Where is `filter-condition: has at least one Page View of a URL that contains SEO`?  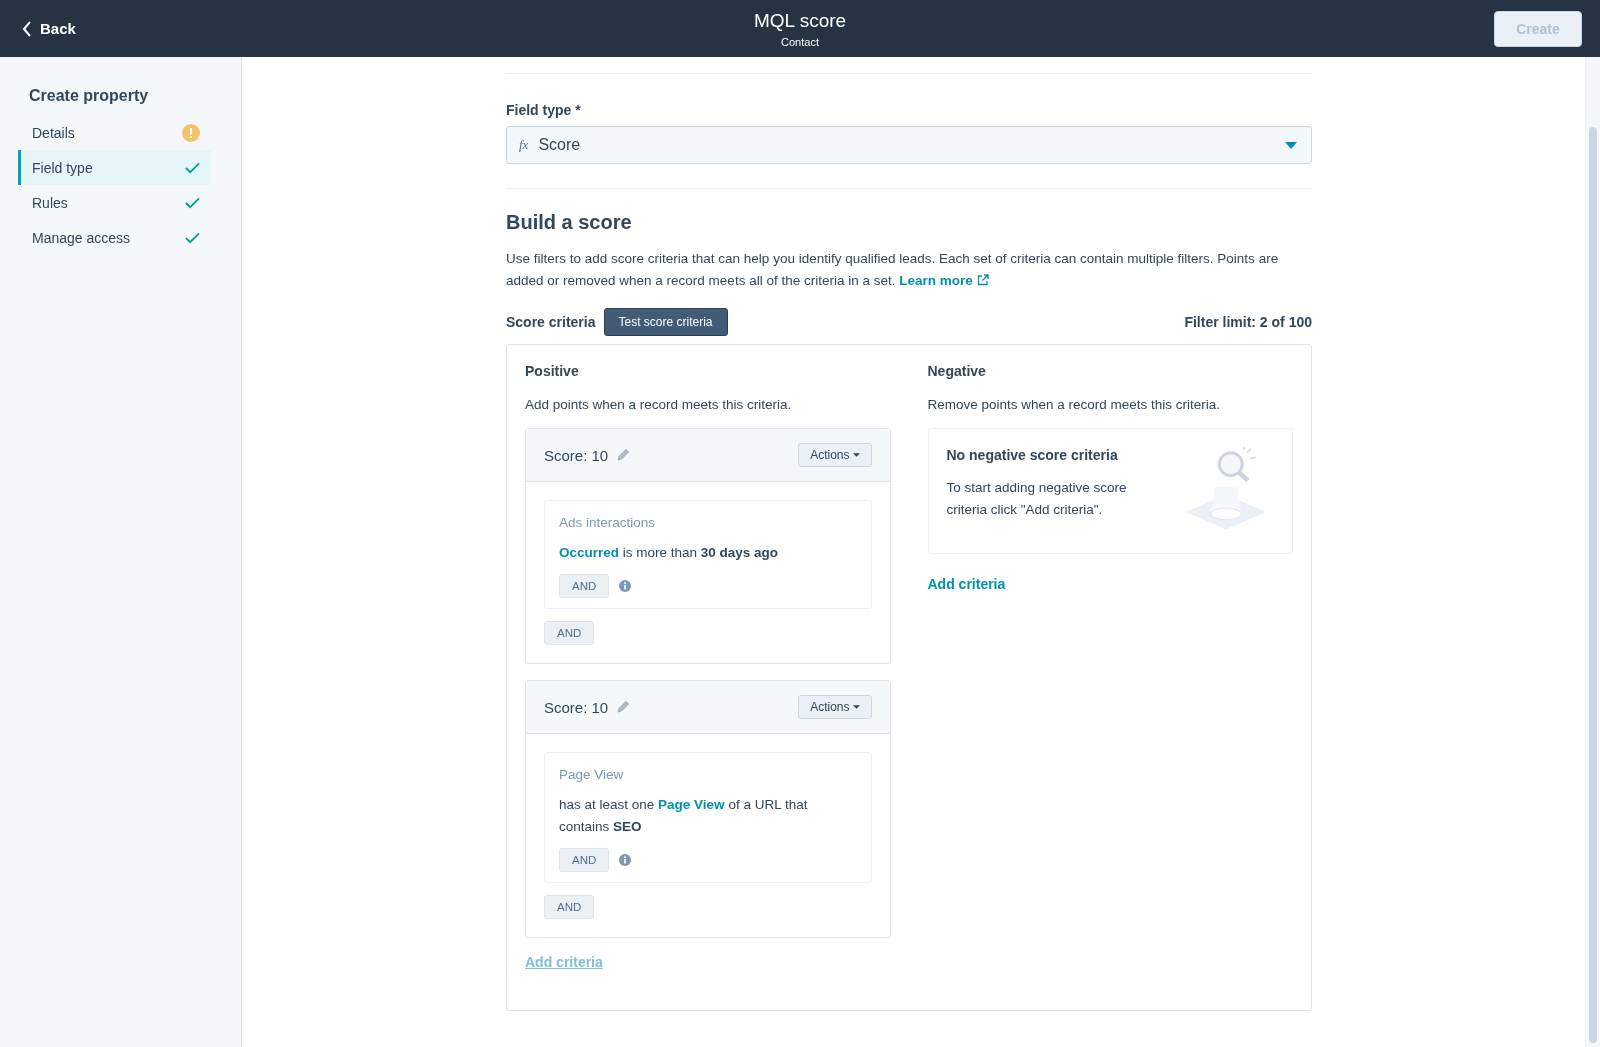 filter-condition: has at least one Page View of a URL that contains SEO is located at coordinates (684, 816).